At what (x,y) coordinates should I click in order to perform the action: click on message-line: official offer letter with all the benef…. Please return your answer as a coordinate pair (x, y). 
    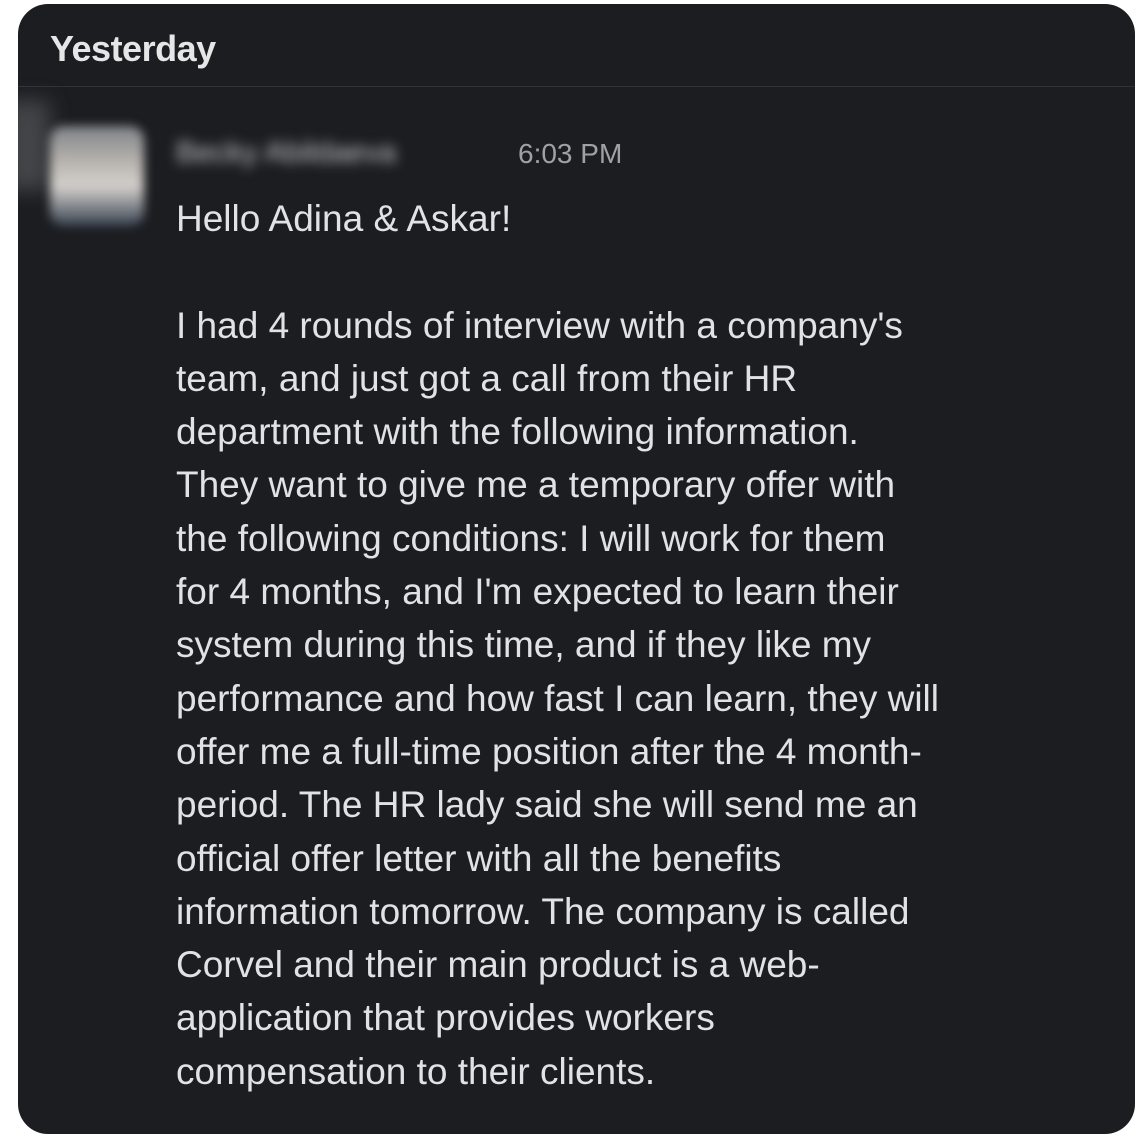
    Looking at the image, I should click on (479, 858).